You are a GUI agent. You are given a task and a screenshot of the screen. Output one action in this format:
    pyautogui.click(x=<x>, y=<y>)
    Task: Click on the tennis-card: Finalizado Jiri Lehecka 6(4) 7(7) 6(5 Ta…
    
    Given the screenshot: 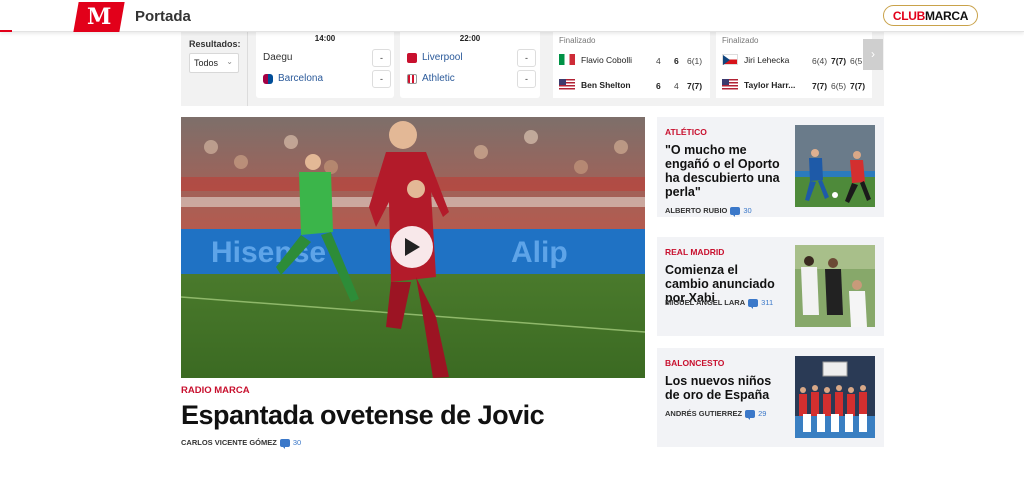 What is the action you would take?
    pyautogui.click(x=794, y=65)
    